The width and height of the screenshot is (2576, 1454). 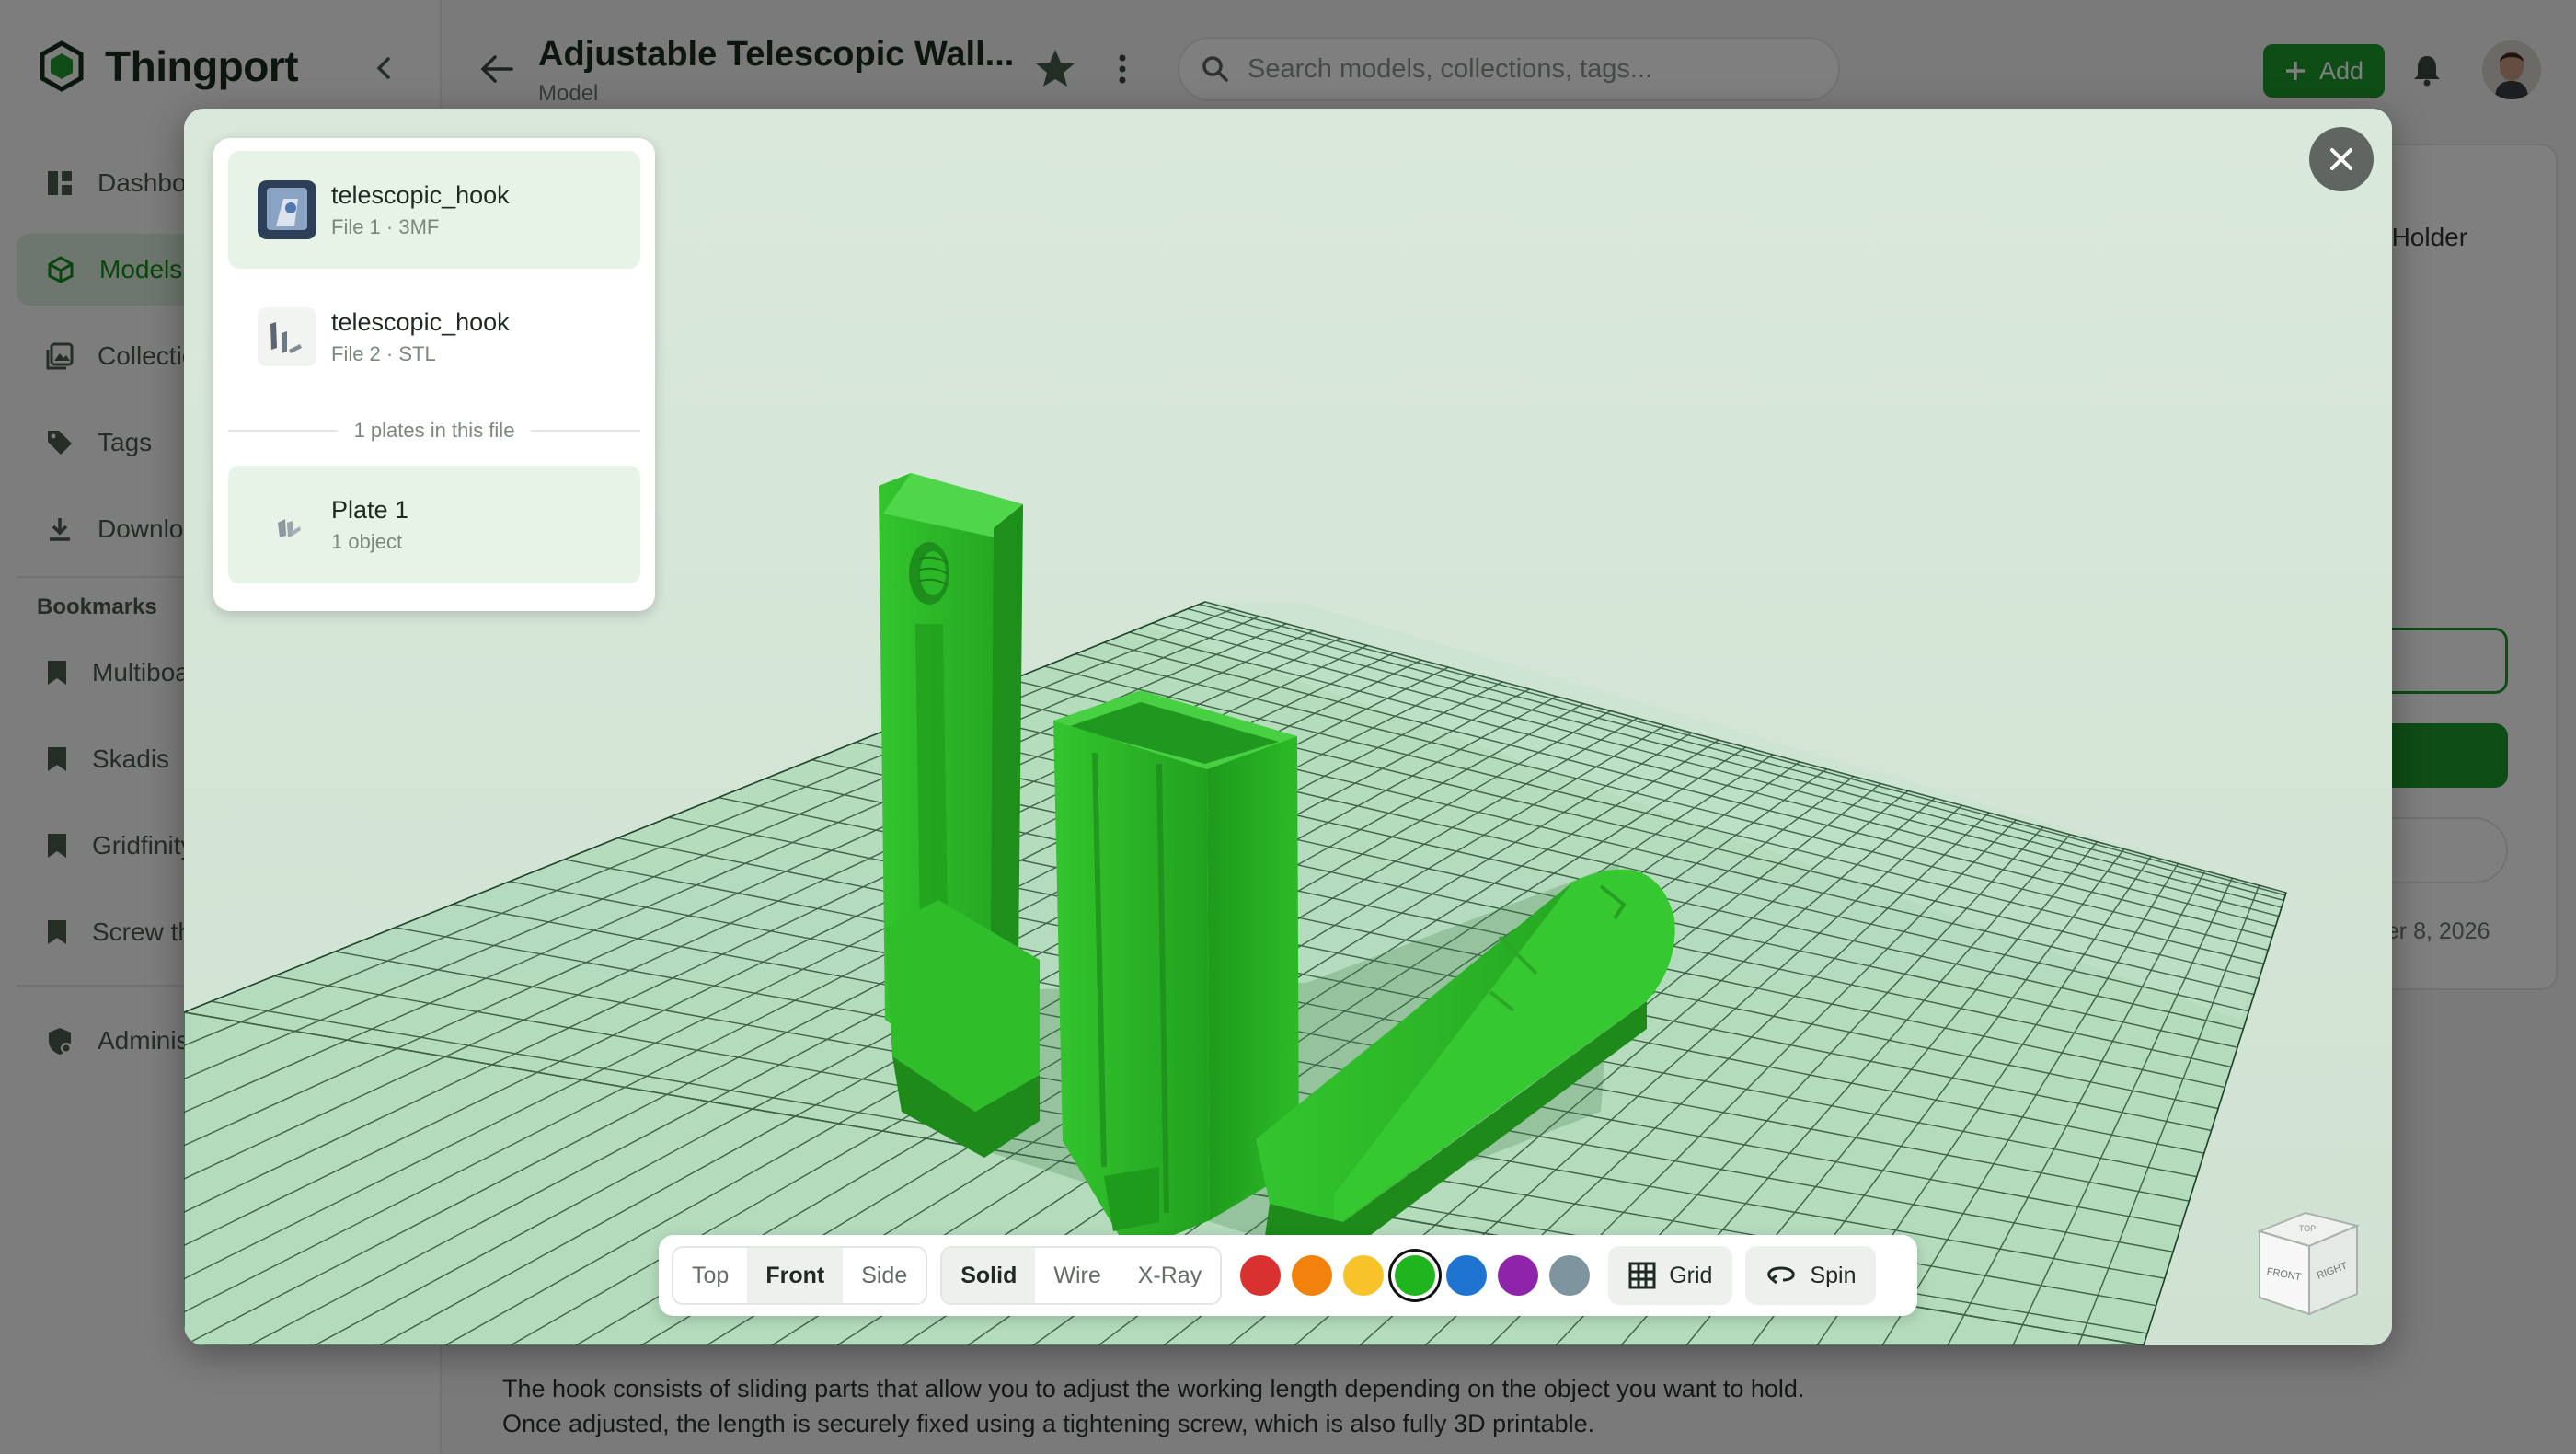 I want to click on stl-thumbnail-icon, so click(x=287, y=336).